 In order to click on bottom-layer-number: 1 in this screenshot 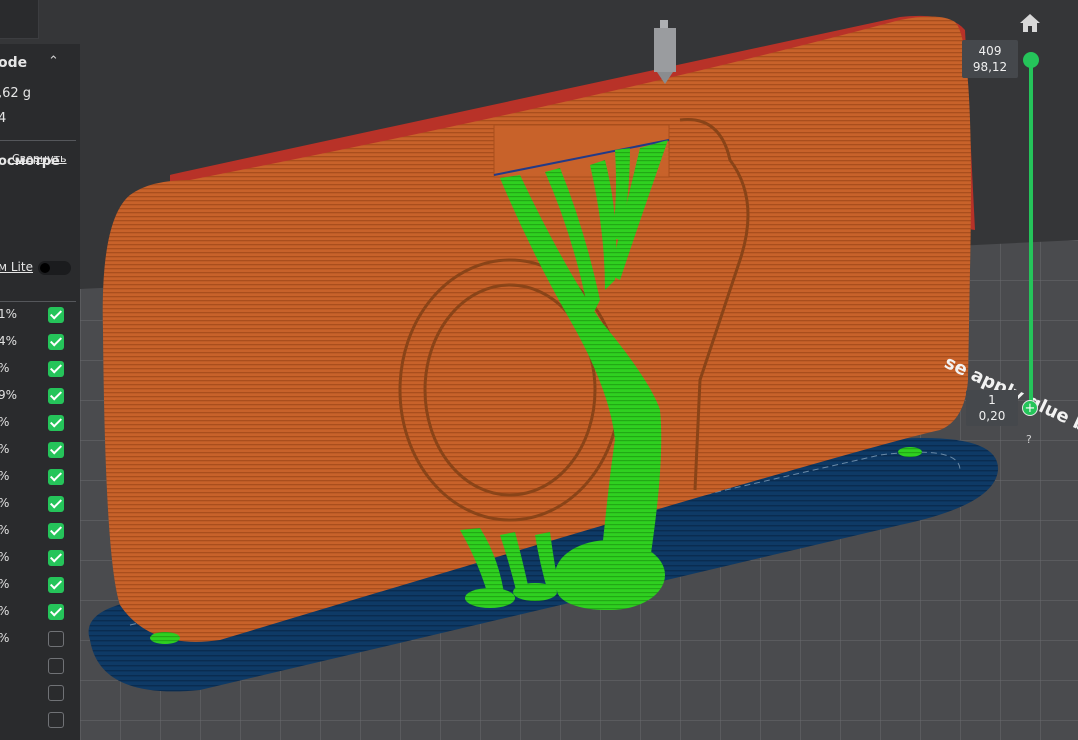, I will do `click(992, 400)`.